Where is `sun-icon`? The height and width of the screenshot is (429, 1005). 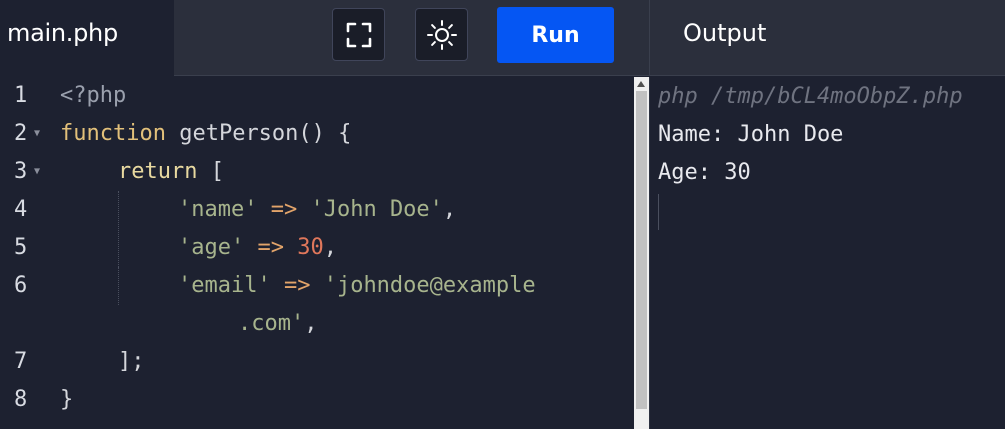 sun-icon is located at coordinates (441, 34).